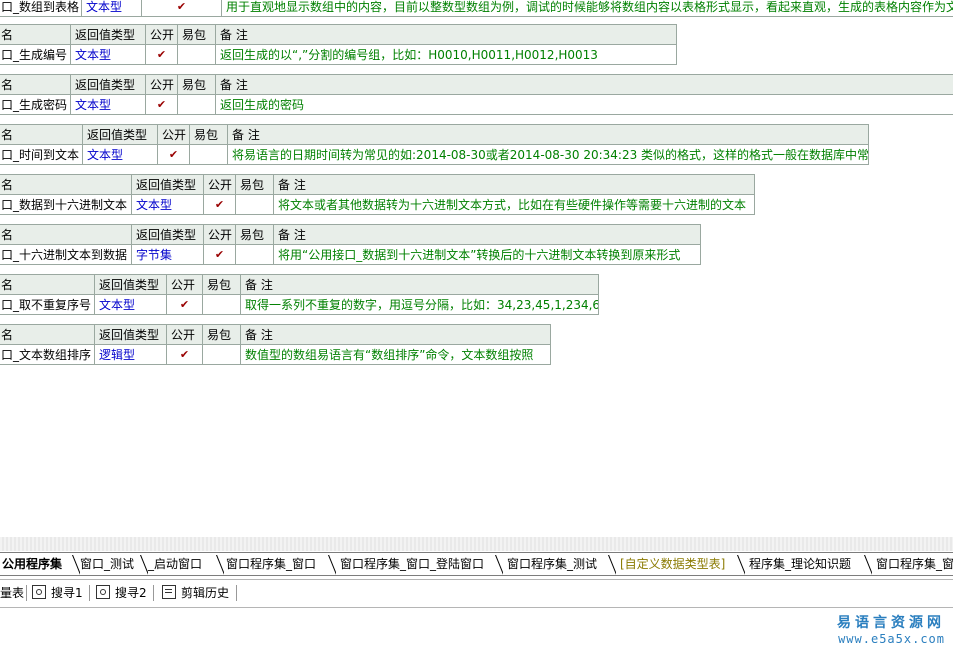 The height and width of the screenshot is (651, 953). Describe the element at coordinates (167, 254) in the screenshot. I see `return-type-cell: 字节集` at that location.